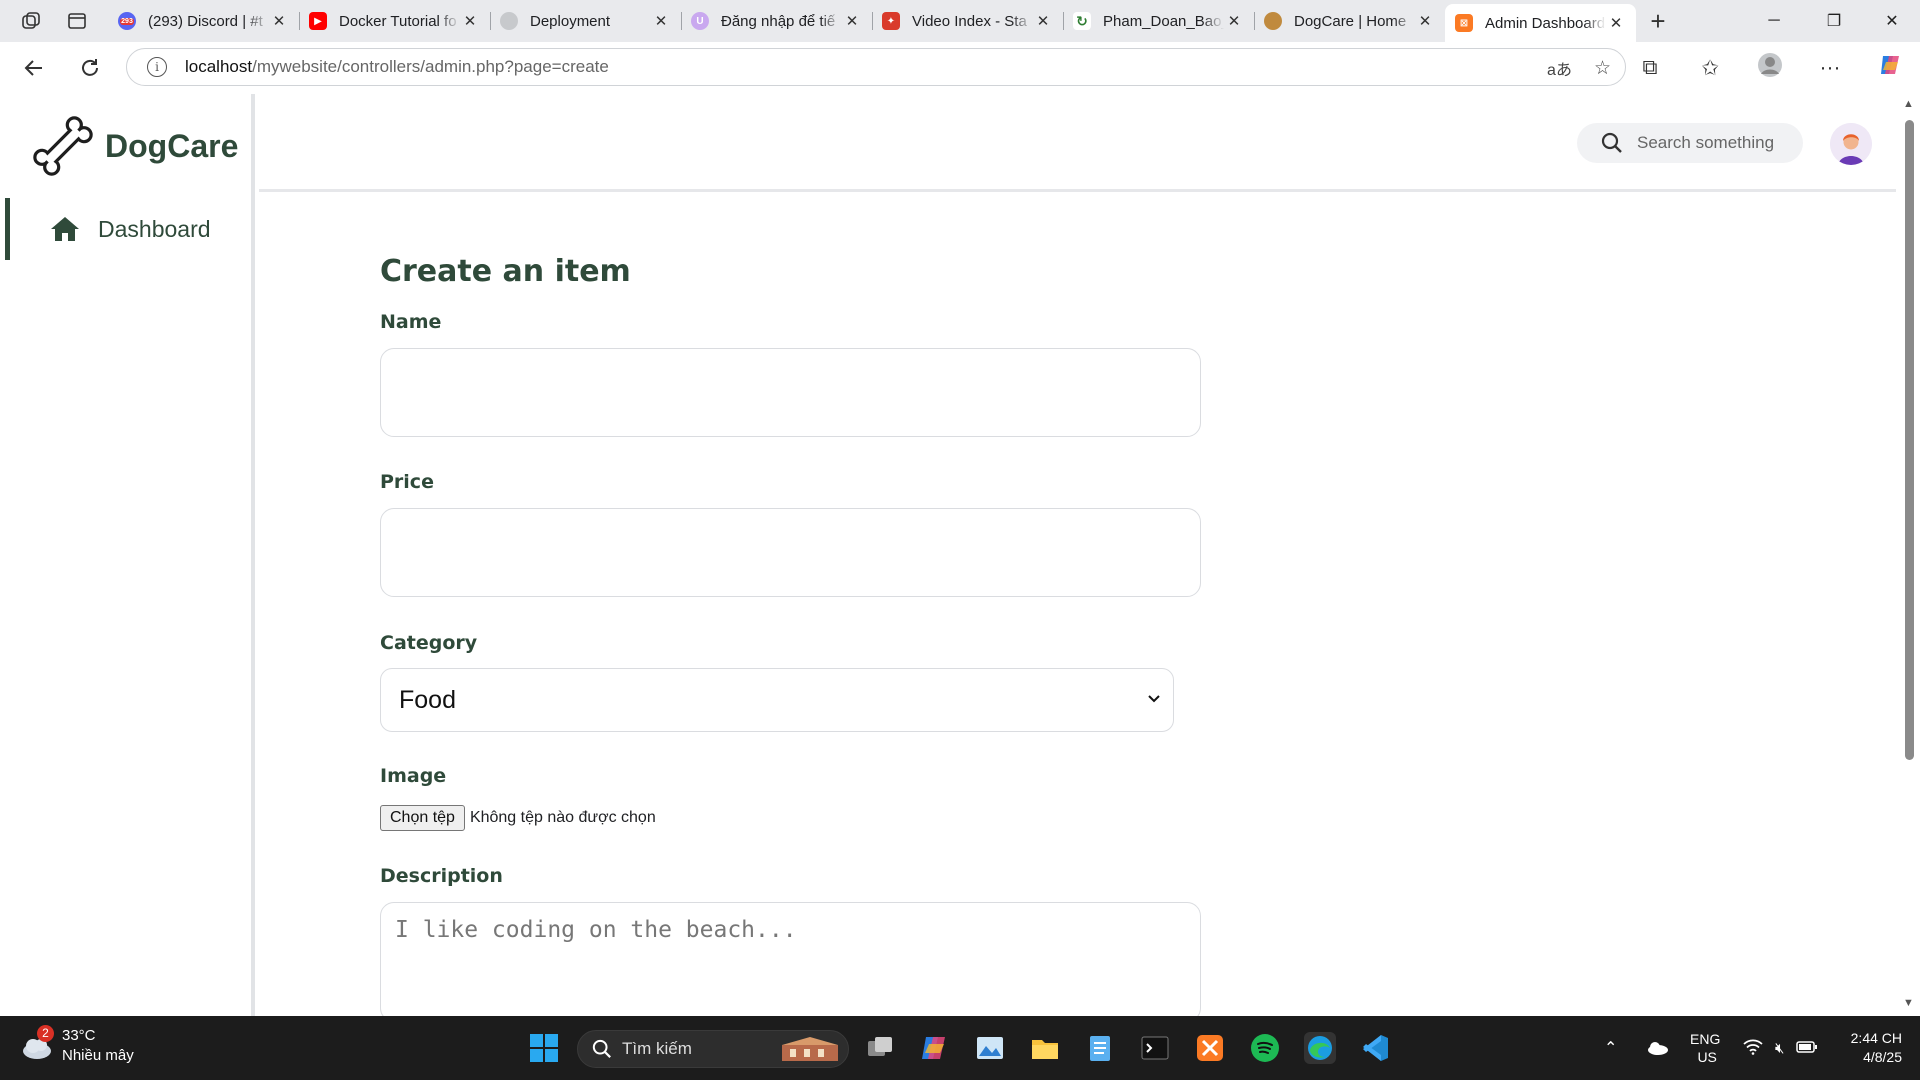 Image resolution: width=1920 pixels, height=1080 pixels. I want to click on extensions-icon: ⧉, so click(1650, 68).